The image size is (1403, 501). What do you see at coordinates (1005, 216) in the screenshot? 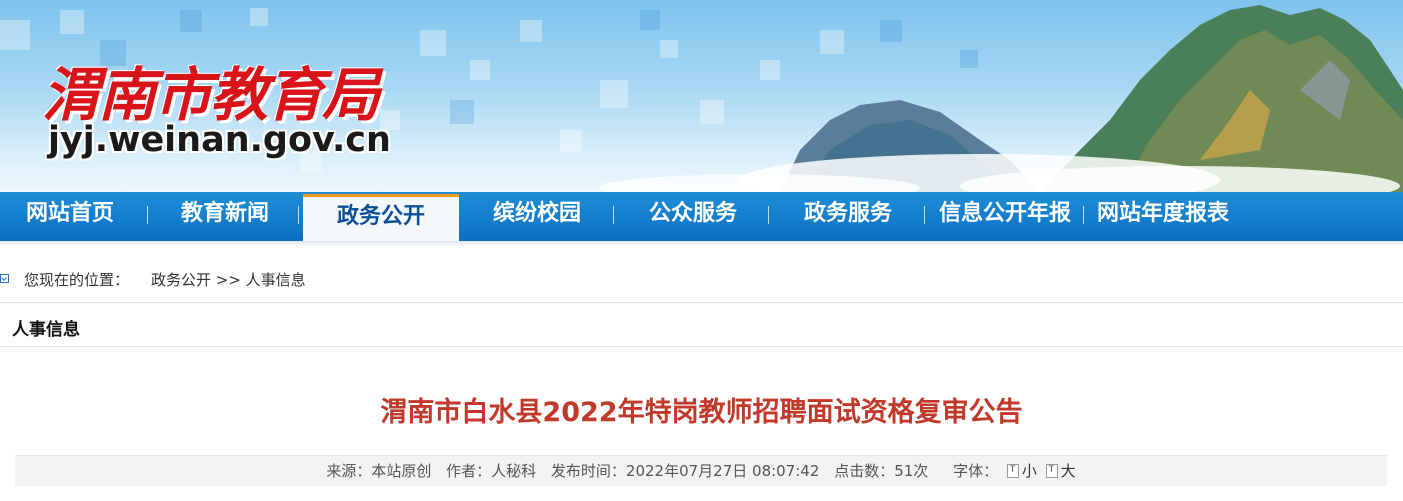
I see `nav-item-annual-disclosure-report: 信息公开年报` at bounding box center [1005, 216].